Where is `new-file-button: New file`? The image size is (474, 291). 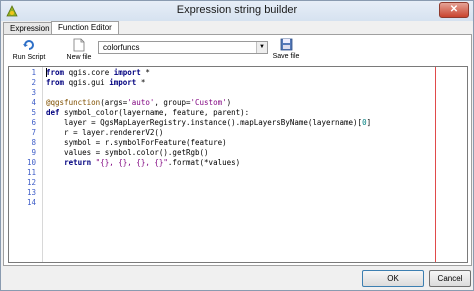
new-file-button: New file is located at coordinates (79, 49).